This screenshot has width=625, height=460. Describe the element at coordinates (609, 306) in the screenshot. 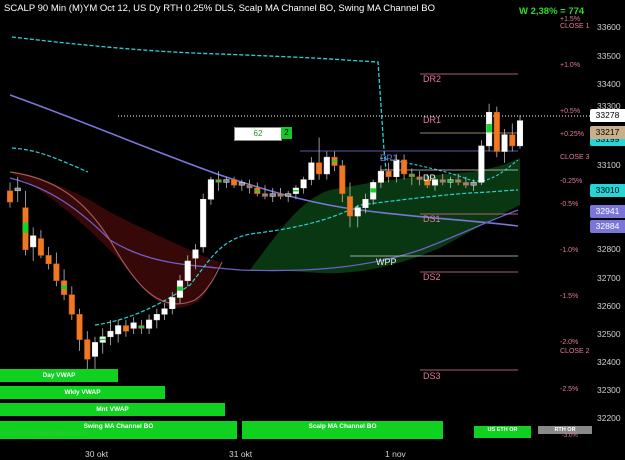

I see `y-tick: 32600` at that location.